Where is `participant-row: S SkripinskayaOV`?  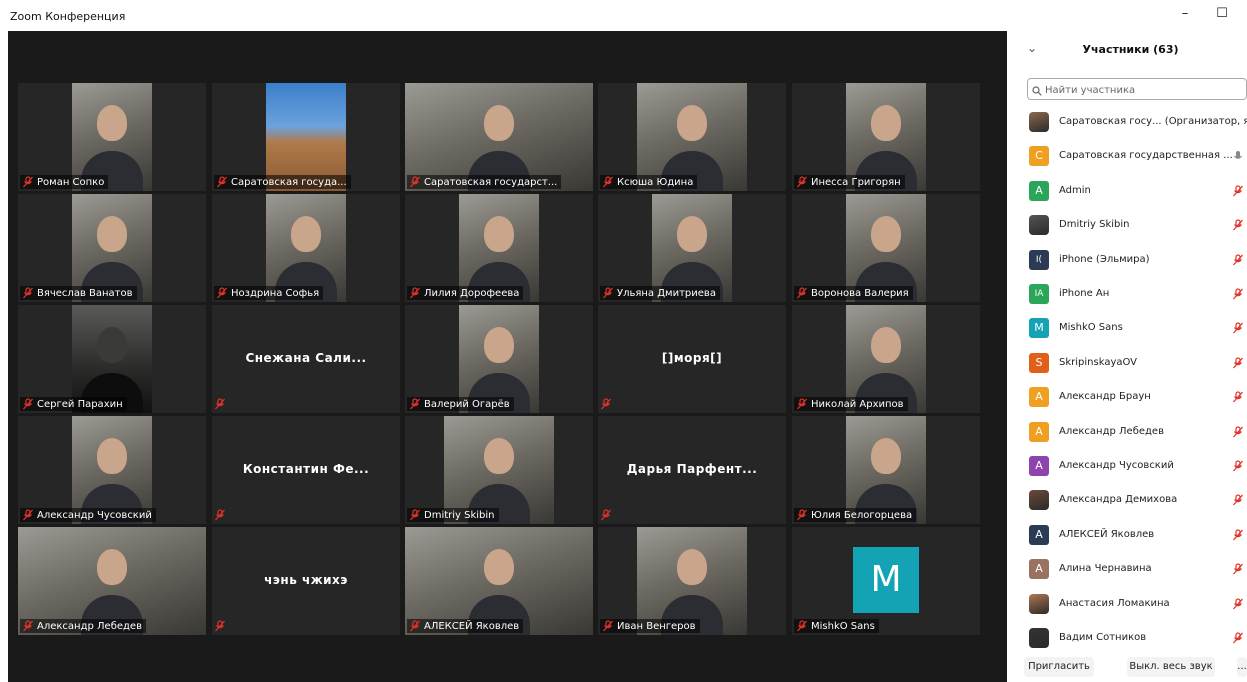
participant-row: S SkripinskayaOV is located at coordinates (1130, 363).